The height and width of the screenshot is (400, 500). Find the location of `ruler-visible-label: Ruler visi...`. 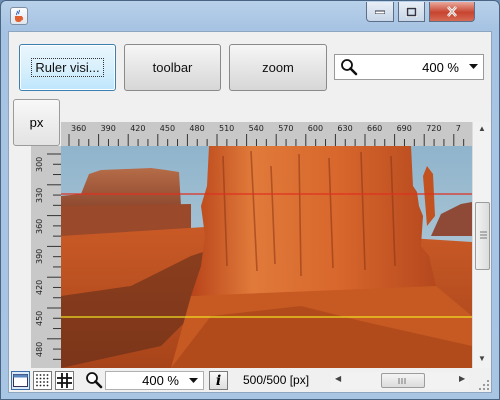

ruler-visible-label: Ruler visi... is located at coordinates (67, 67).